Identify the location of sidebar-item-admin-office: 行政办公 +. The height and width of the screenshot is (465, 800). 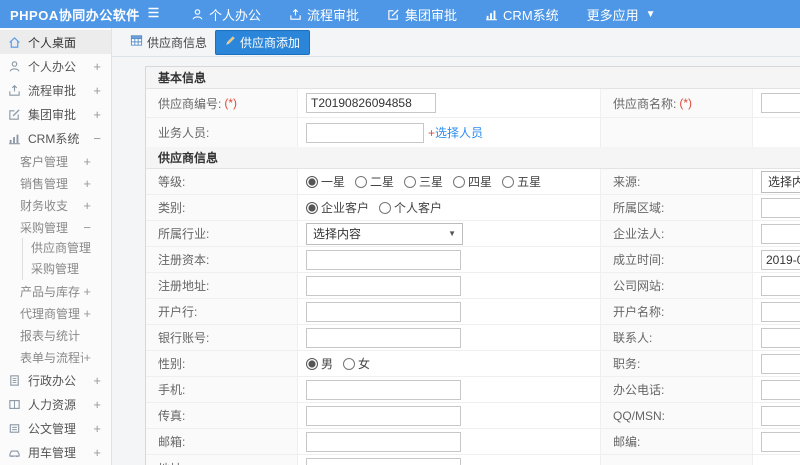
(55, 380).